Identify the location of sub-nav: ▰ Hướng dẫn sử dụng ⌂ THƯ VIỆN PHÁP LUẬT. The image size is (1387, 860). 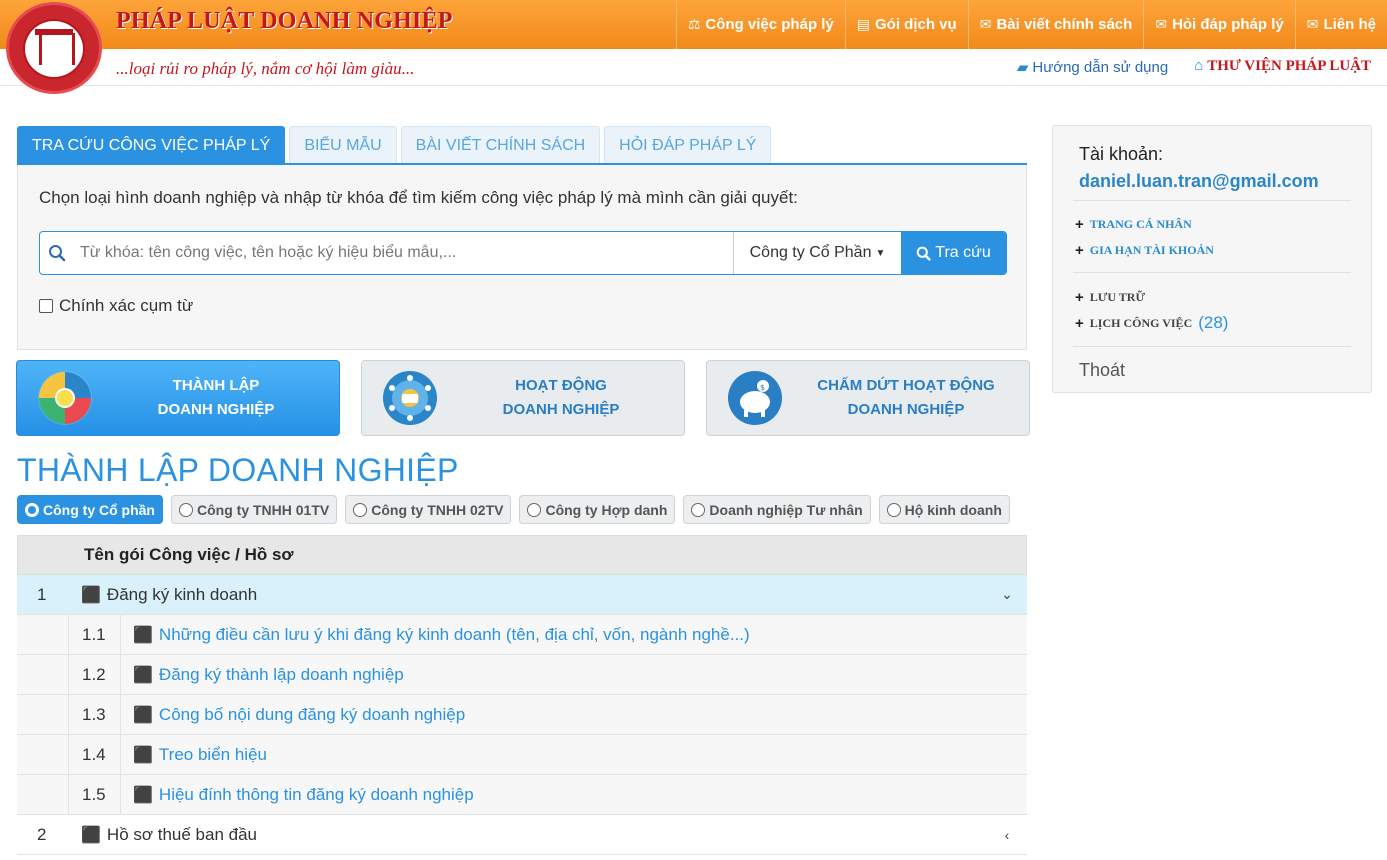
(1194, 67).